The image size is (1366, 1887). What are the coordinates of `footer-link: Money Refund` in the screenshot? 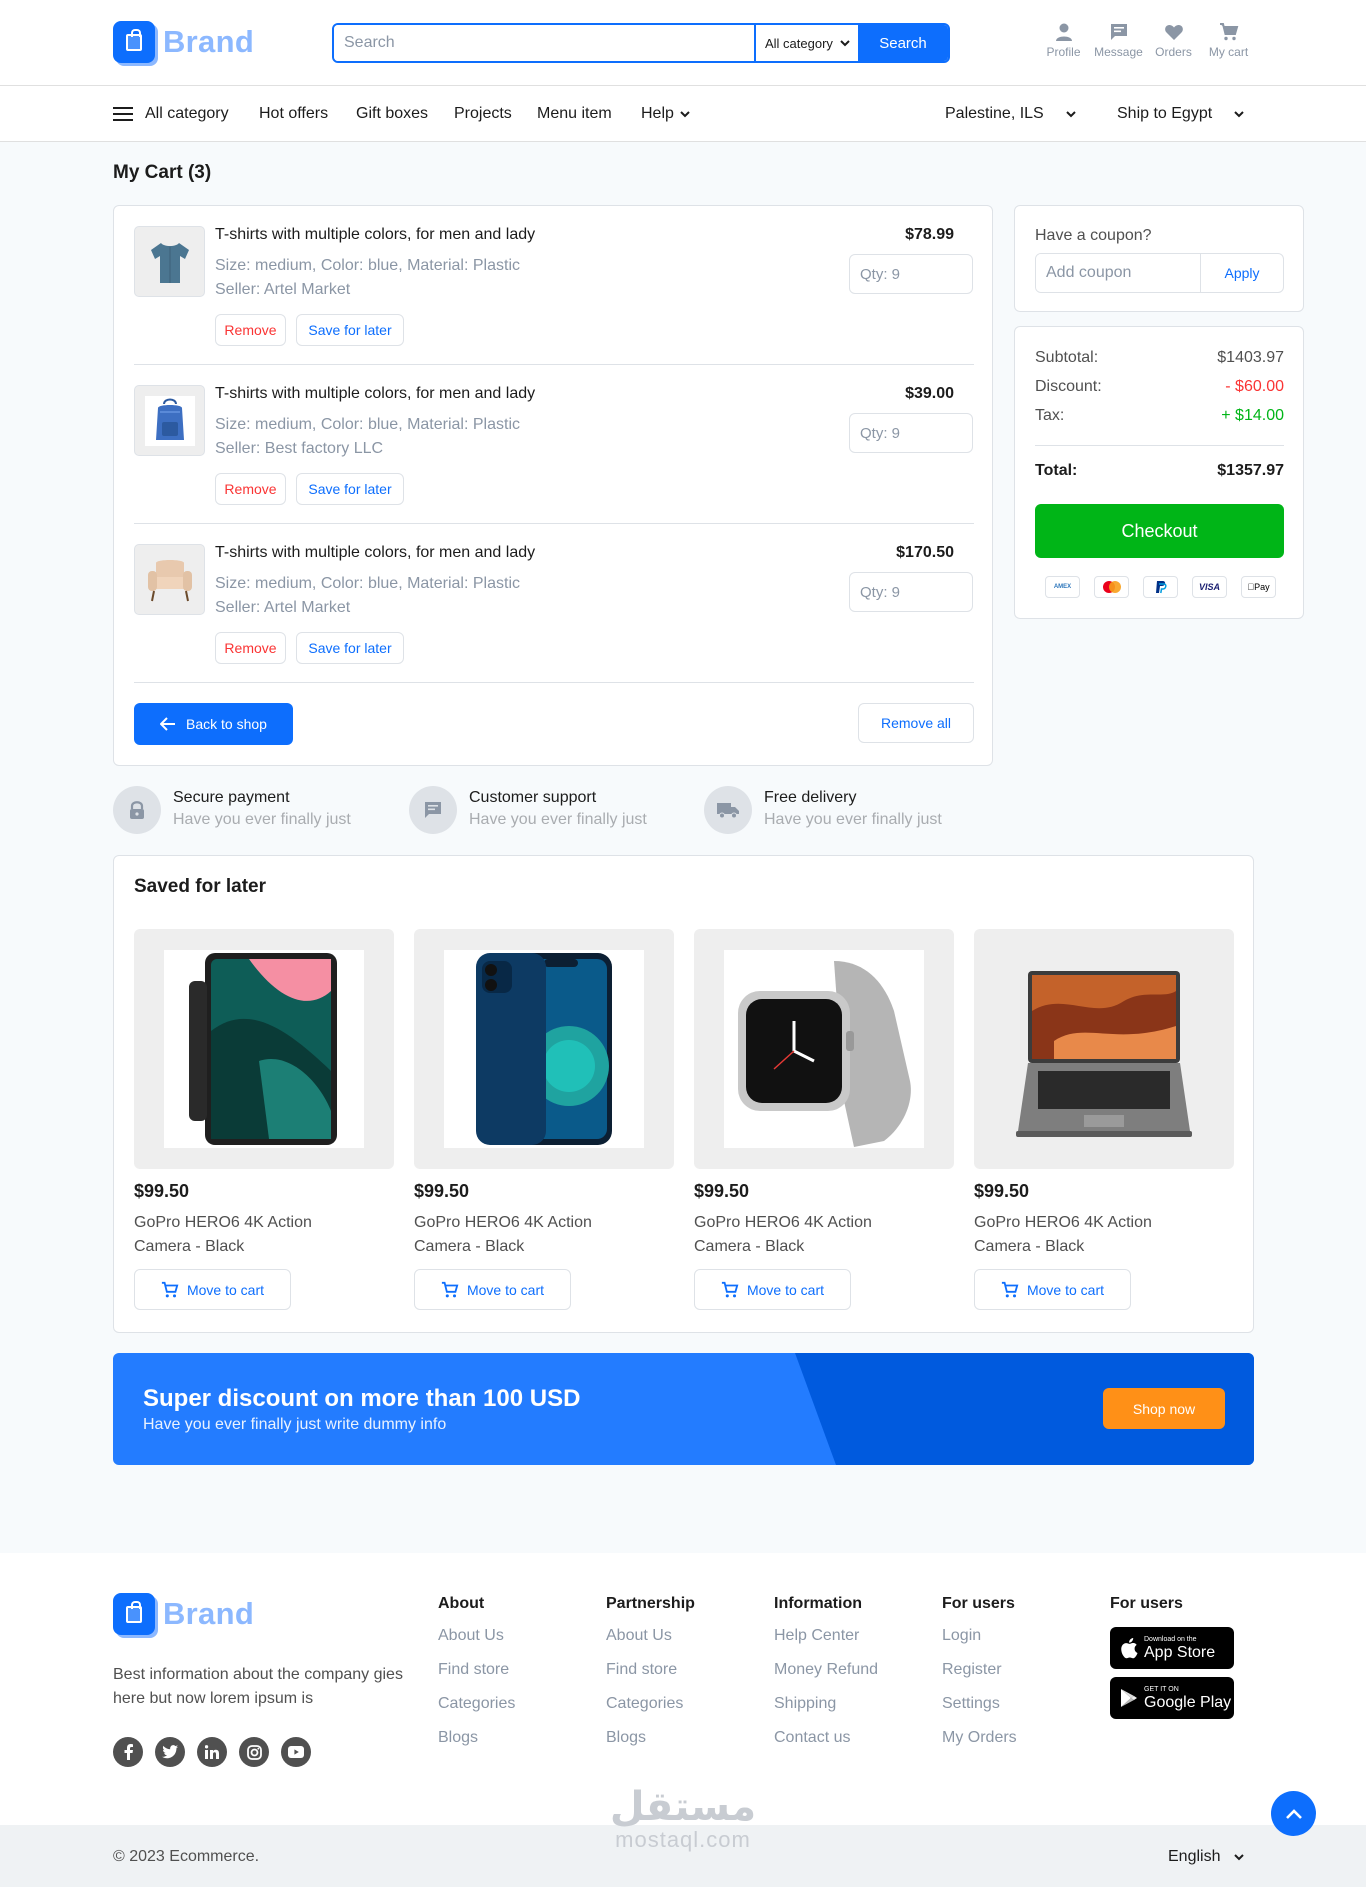 It's located at (826, 1670).